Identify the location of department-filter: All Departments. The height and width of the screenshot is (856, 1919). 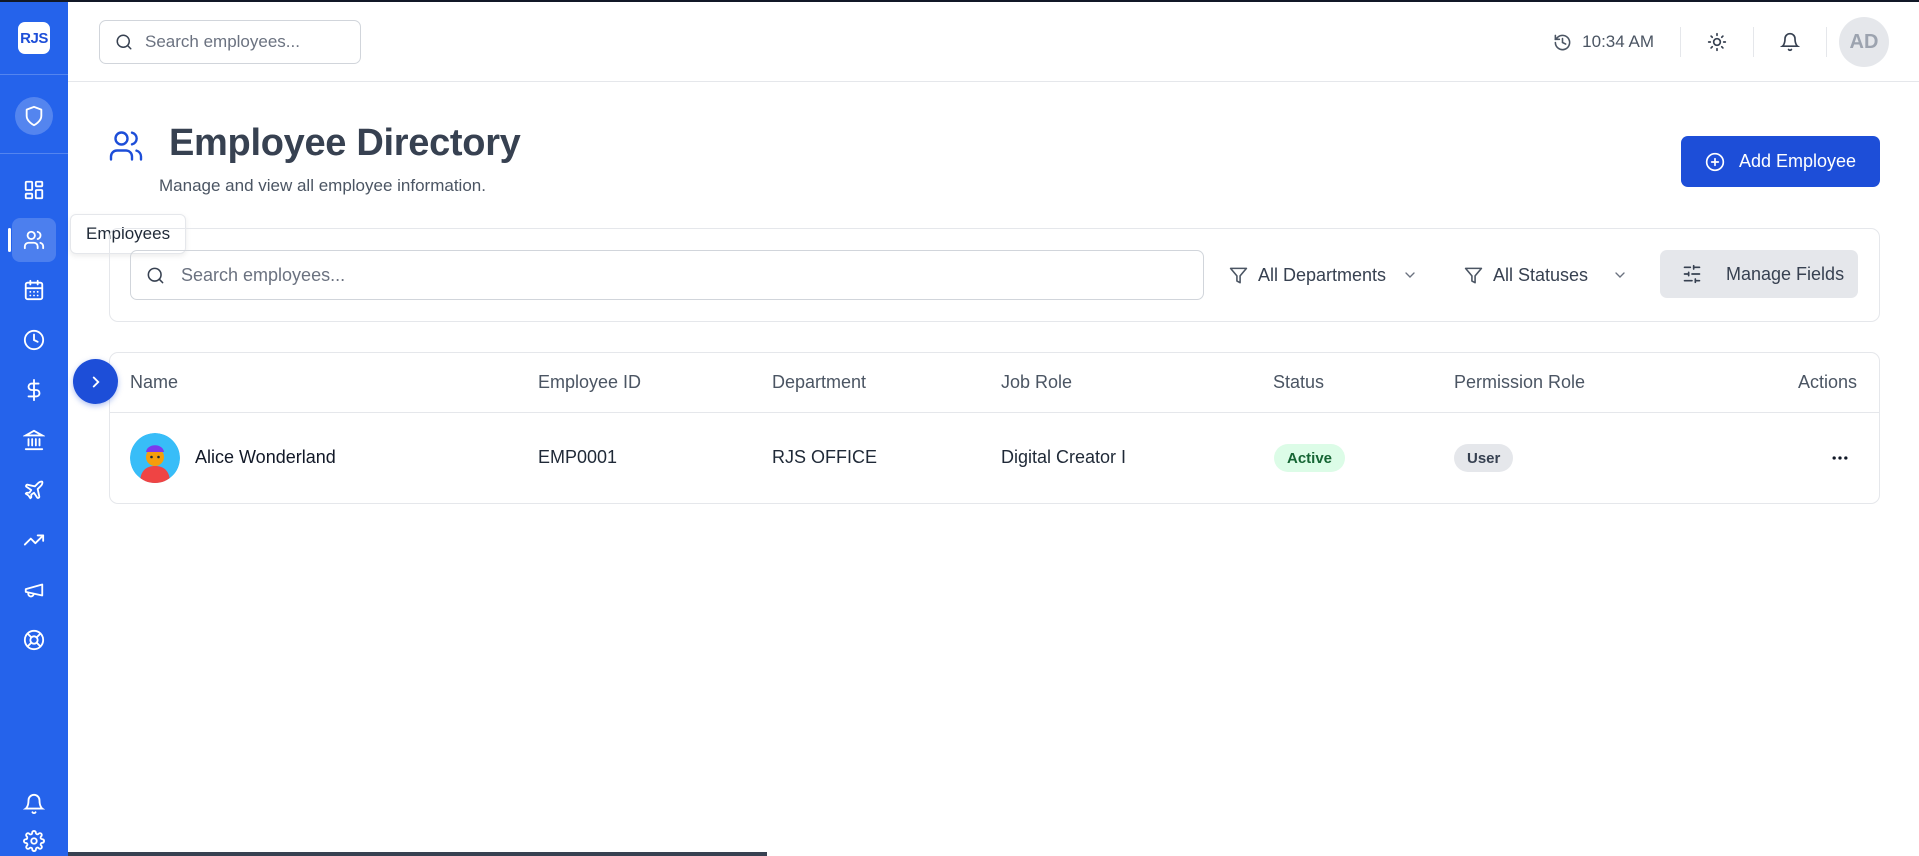
(1323, 275).